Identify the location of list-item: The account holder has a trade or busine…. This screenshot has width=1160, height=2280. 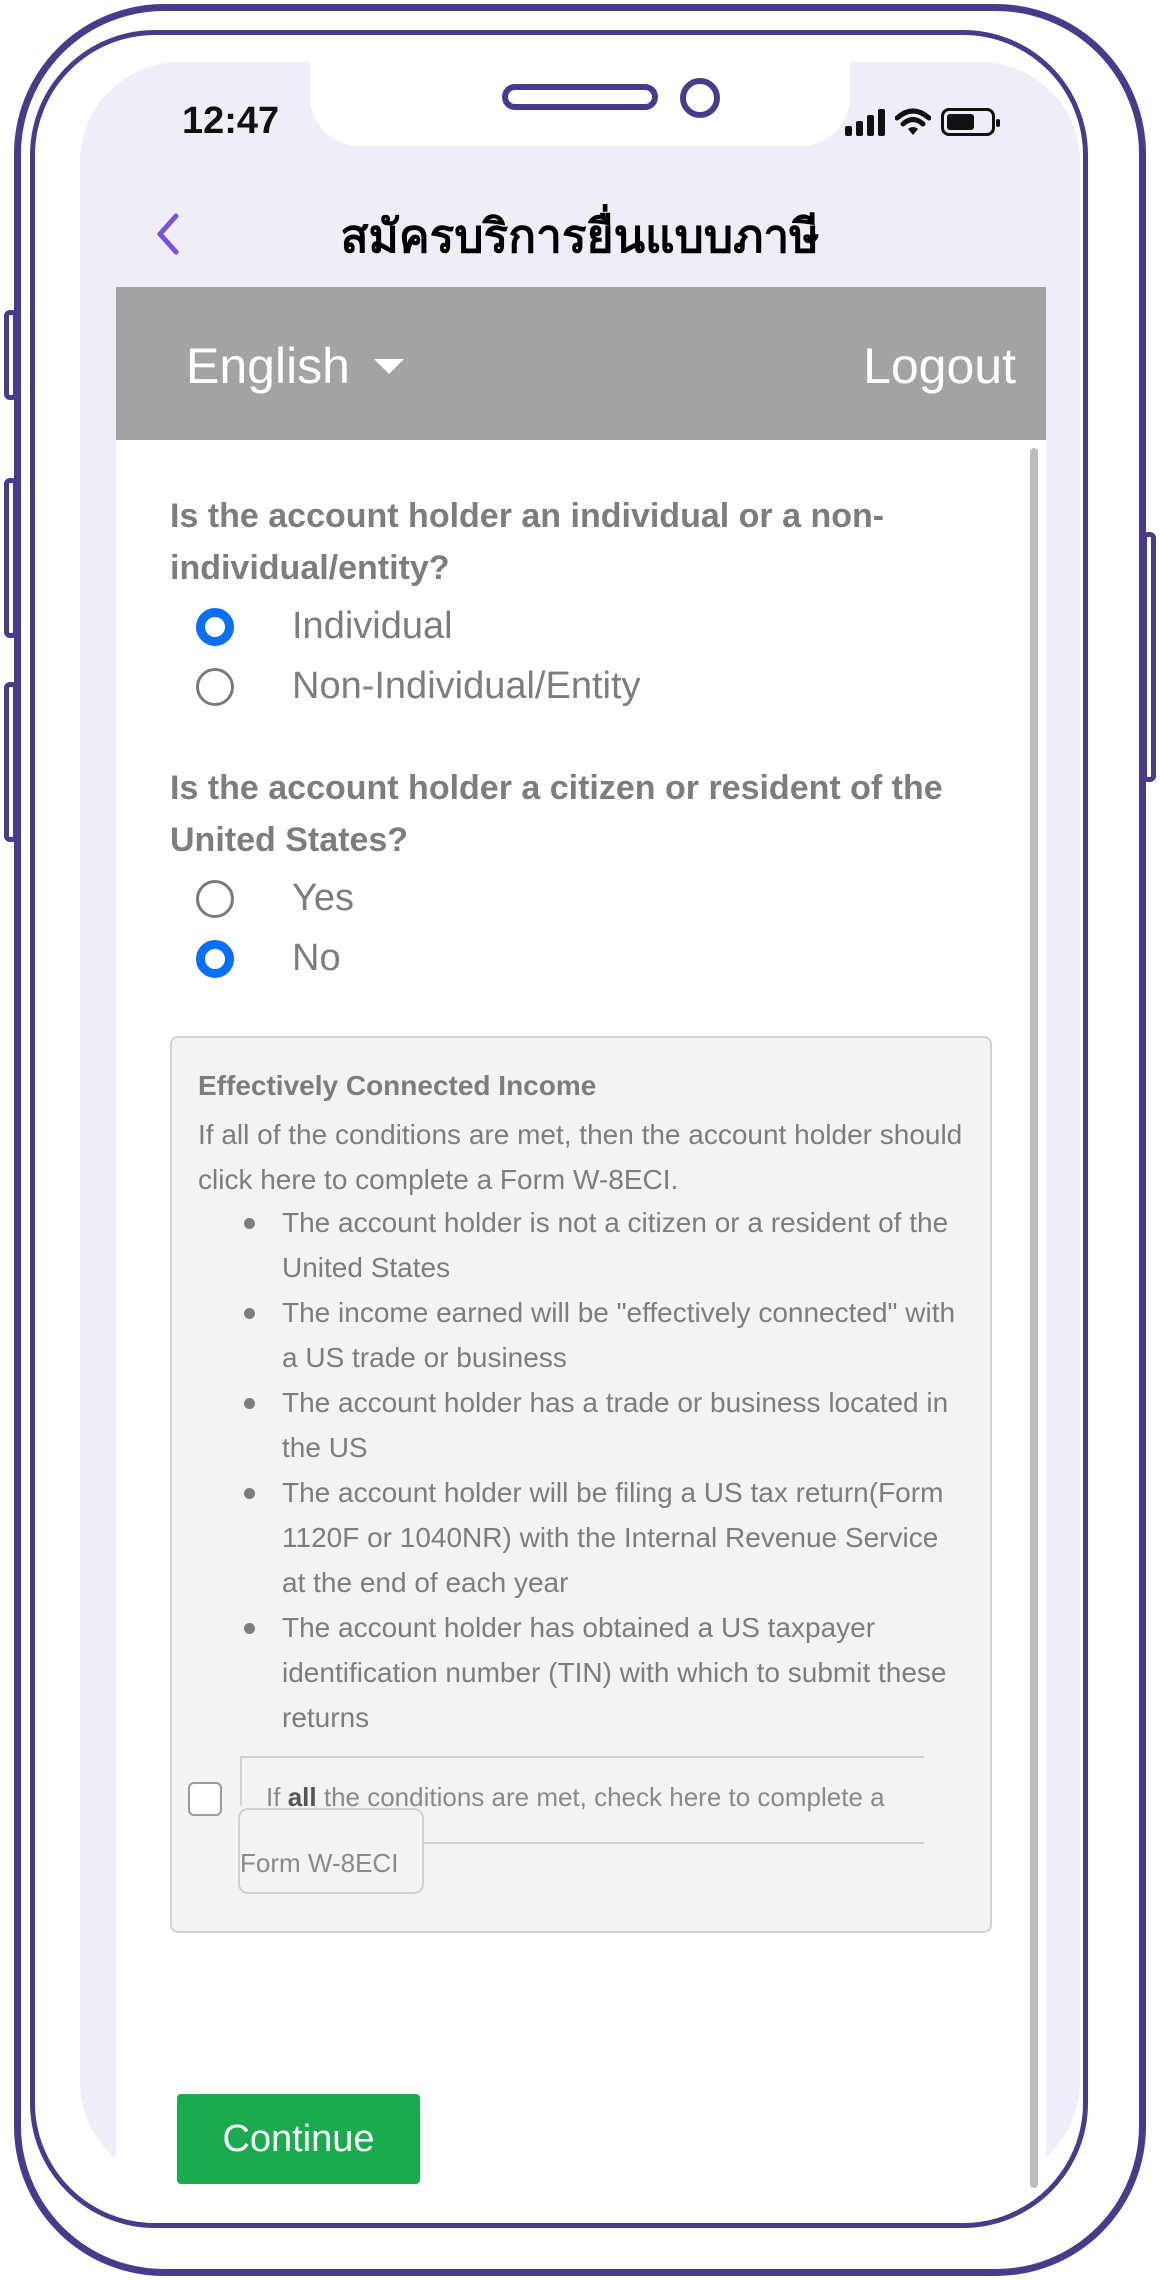
(602, 1425).